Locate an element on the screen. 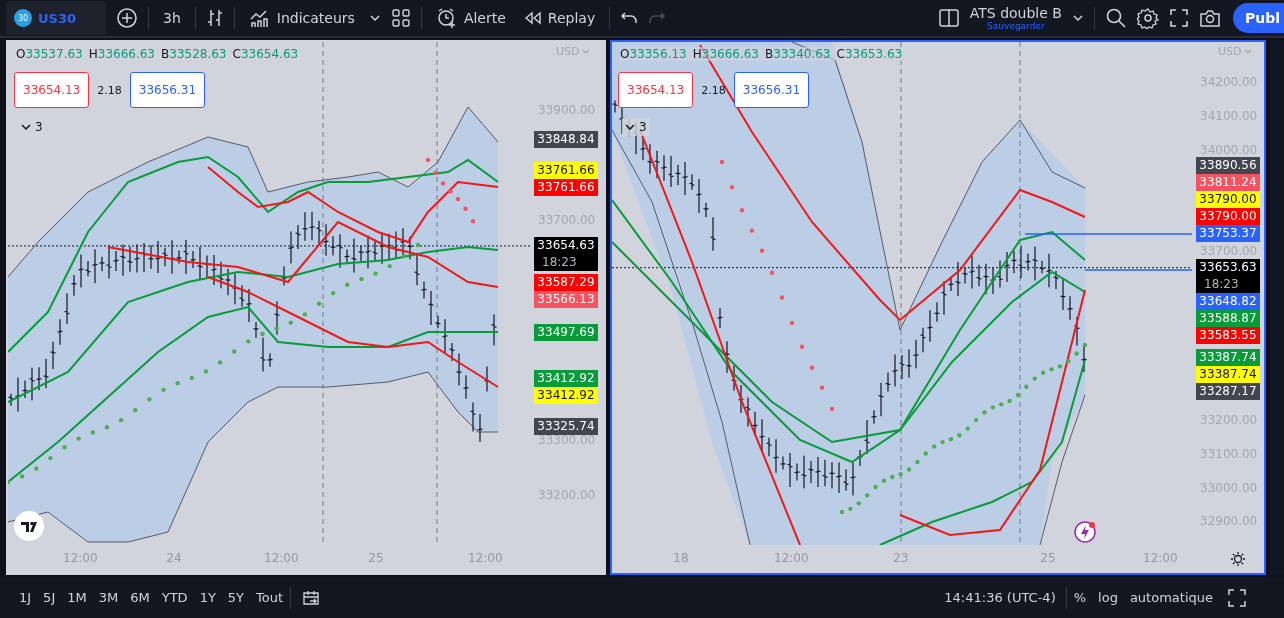  price-tag: 33325.74 is located at coordinates (566, 427).